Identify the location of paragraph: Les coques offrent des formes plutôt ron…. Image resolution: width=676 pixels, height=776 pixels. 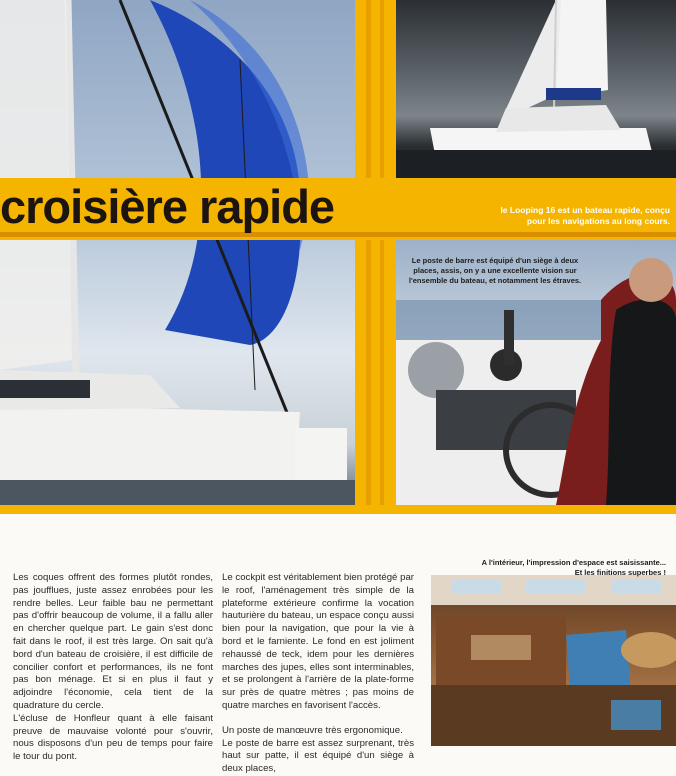
(113, 641).